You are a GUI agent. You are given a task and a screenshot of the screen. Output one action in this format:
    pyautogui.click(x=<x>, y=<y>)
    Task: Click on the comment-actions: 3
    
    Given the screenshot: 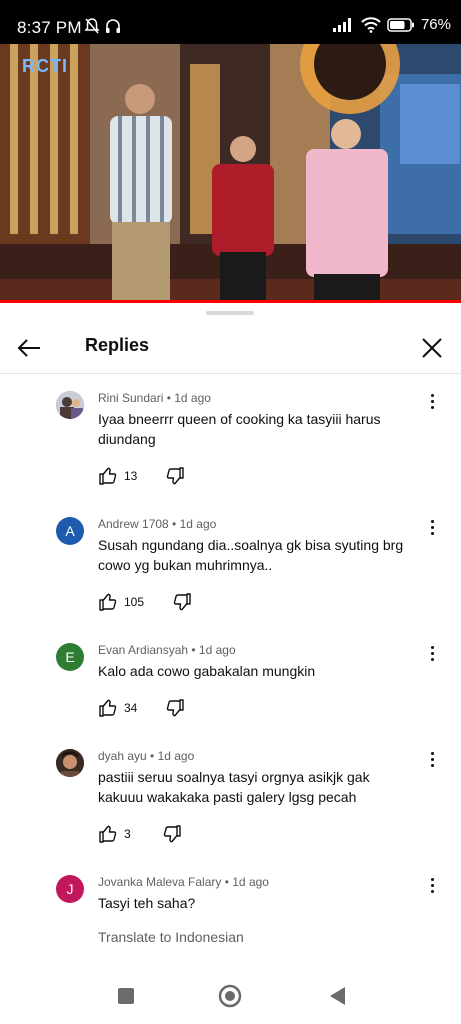 What is the action you would take?
    pyautogui.click(x=140, y=834)
    